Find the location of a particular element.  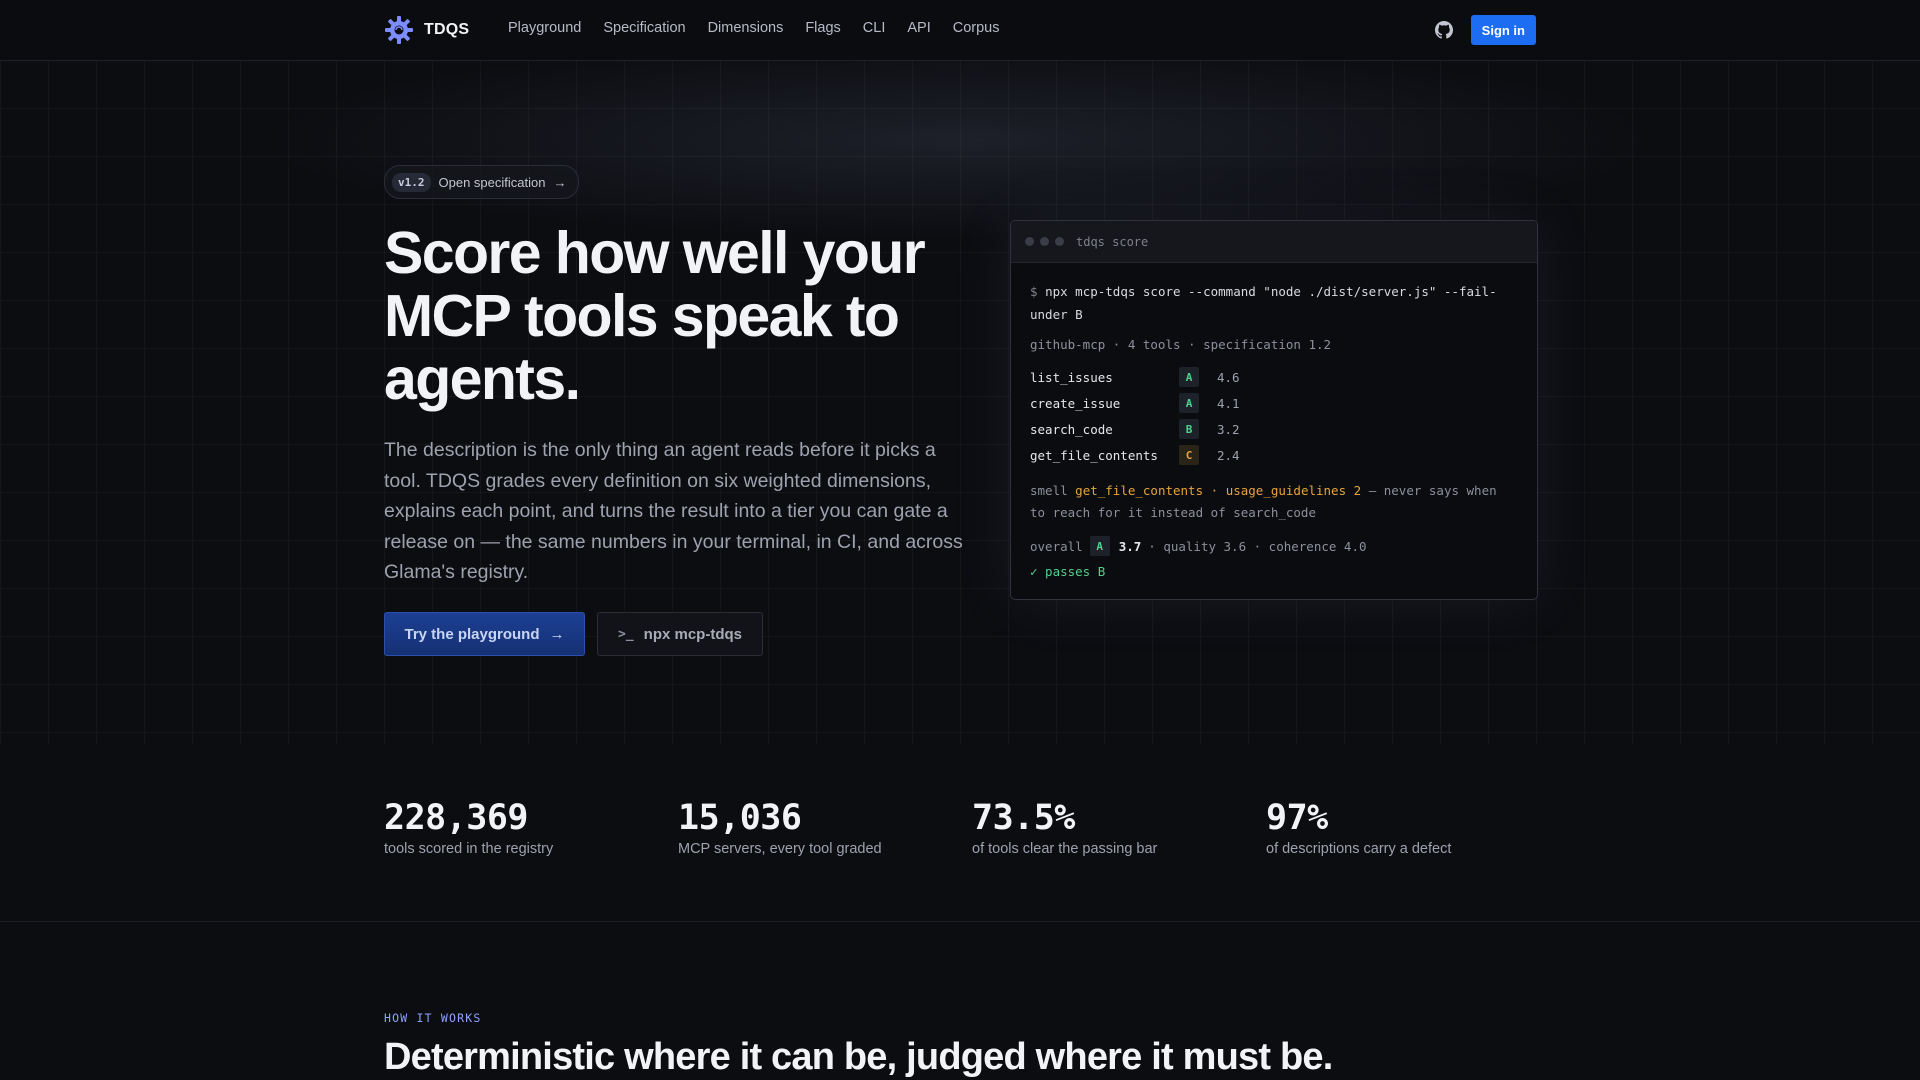

section-kicker: HOW IT WORKS is located at coordinates (433, 1018).